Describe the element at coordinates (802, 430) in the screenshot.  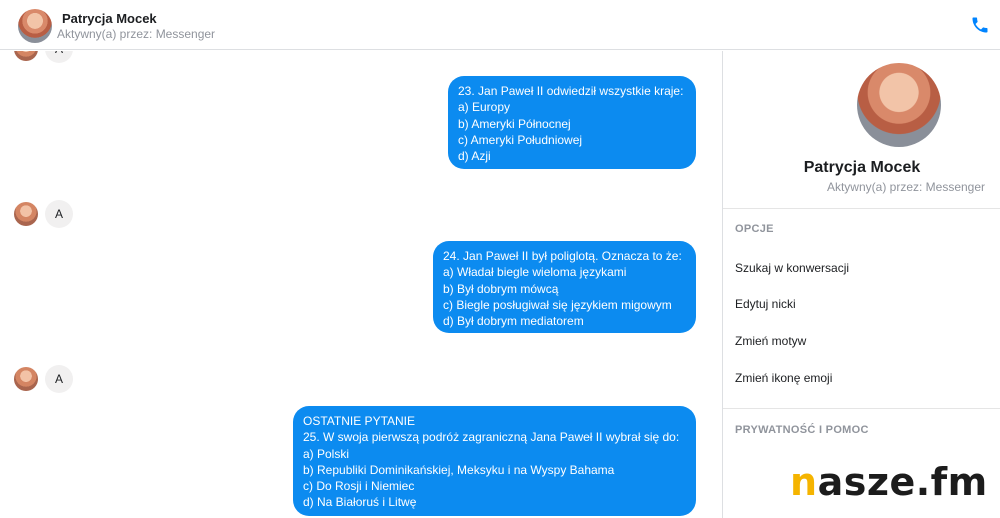
I see `privacy-section-title: PRYWATNOŚĆ I POMOC` at that location.